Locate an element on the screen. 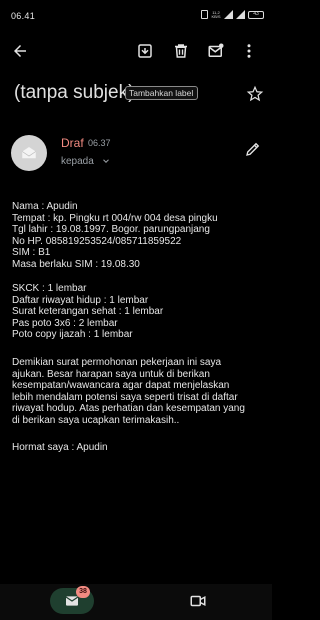 The image size is (320, 620). body-line: Pas poto 3x6 : 2 lembar is located at coordinates (65, 323).